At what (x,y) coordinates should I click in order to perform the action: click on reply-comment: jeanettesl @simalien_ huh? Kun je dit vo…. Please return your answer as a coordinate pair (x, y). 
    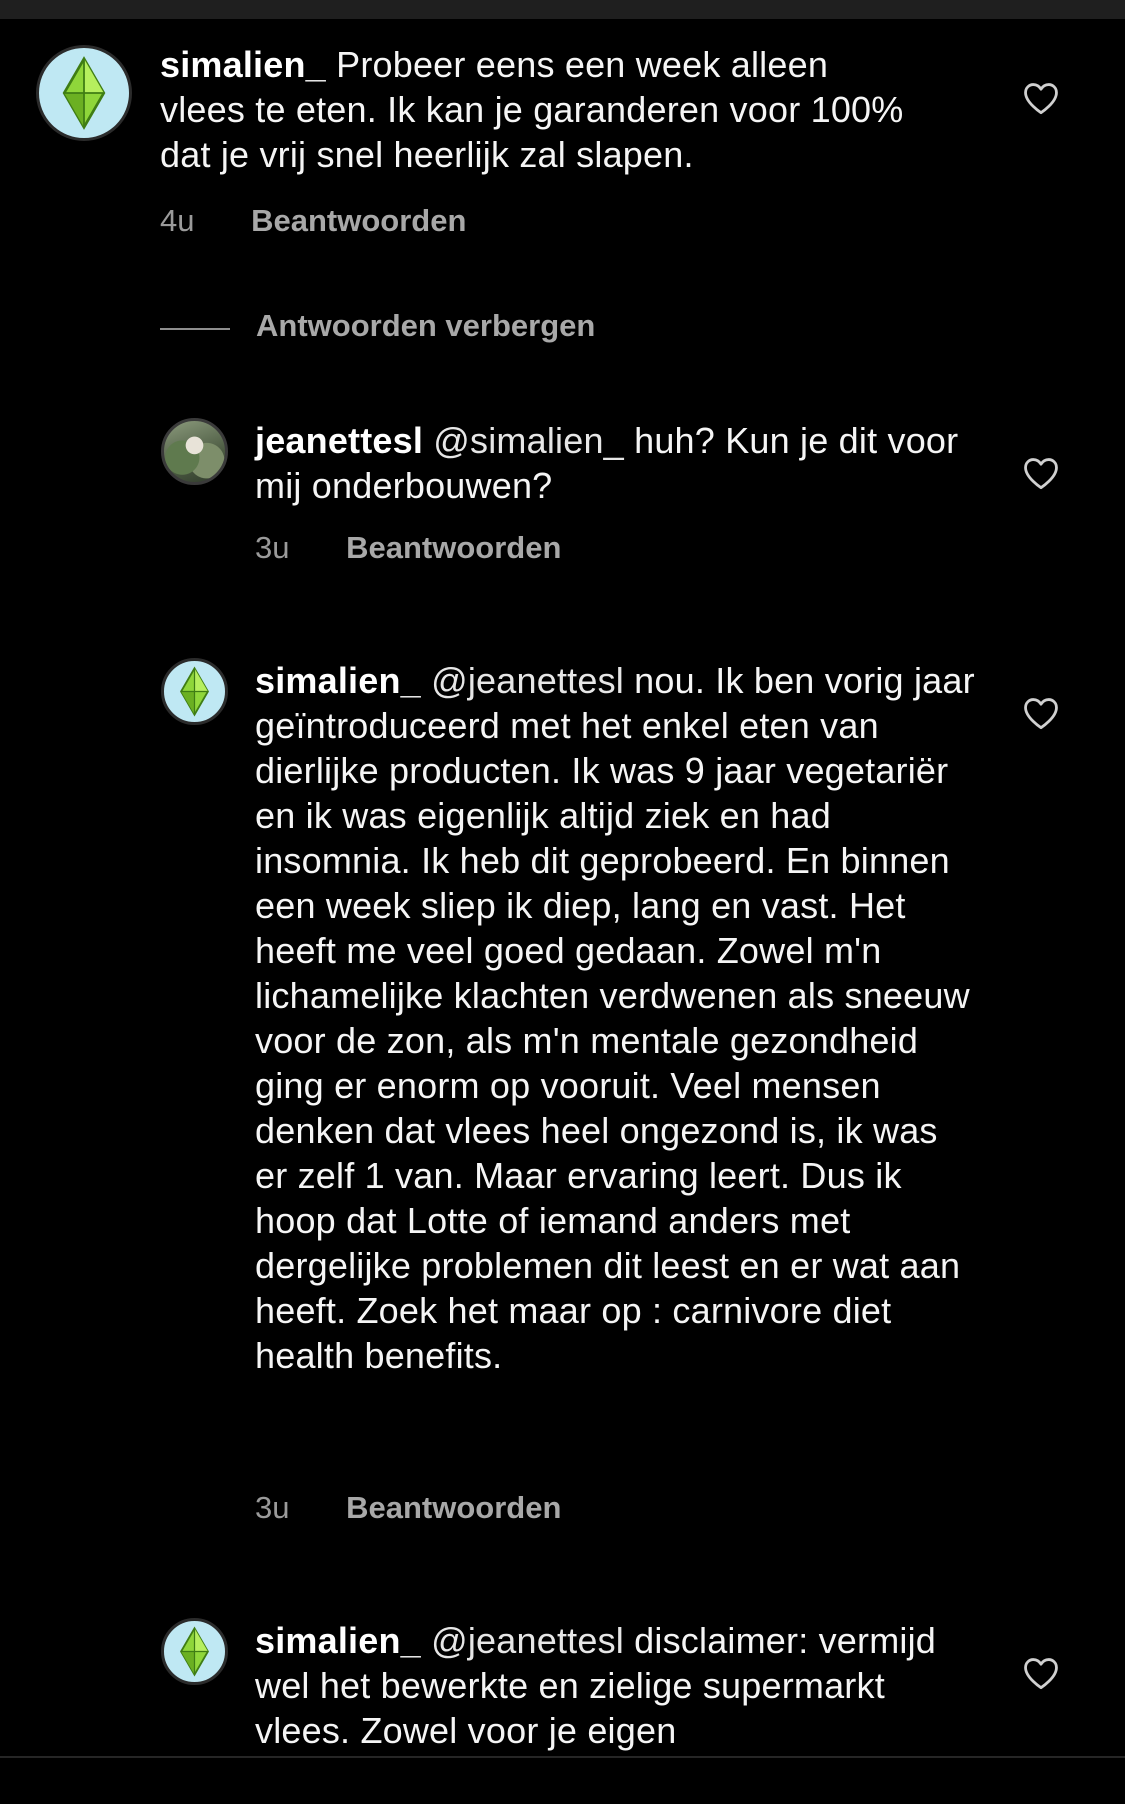
    Looking at the image, I should click on (562, 498).